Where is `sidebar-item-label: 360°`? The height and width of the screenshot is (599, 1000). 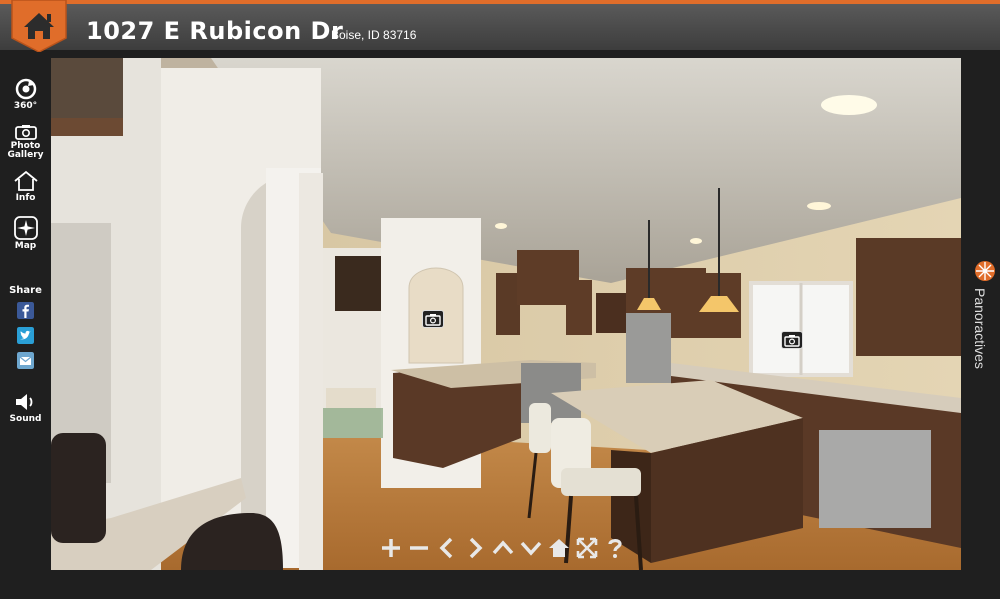 sidebar-item-label: 360° is located at coordinates (25, 106).